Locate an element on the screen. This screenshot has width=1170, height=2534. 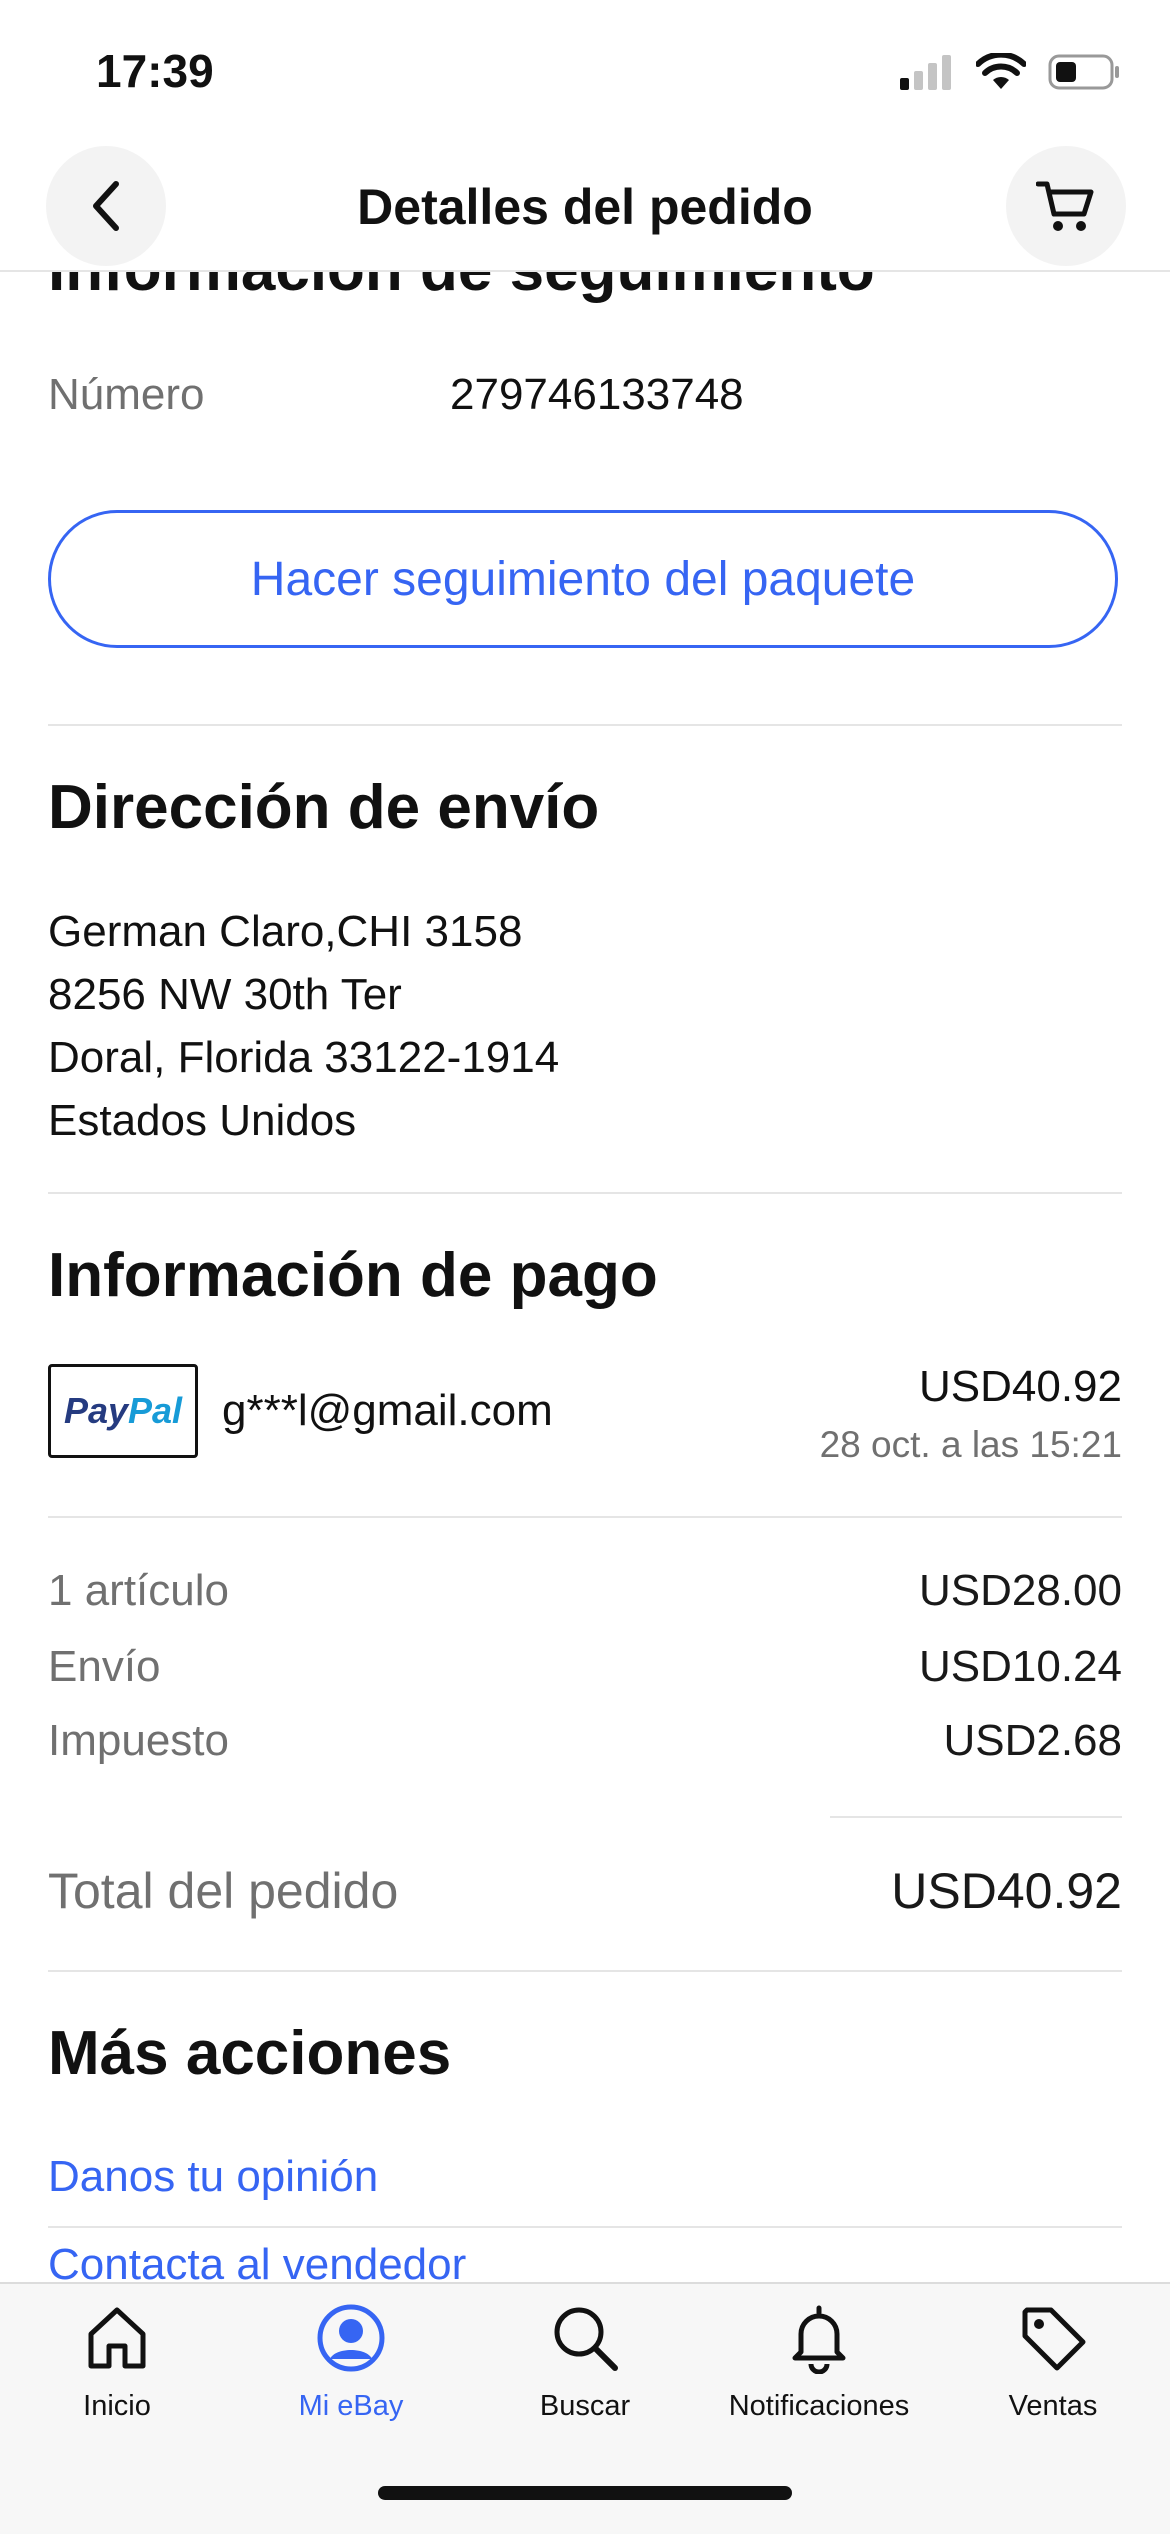
summary-label: 1 artículo is located at coordinates (138, 1590).